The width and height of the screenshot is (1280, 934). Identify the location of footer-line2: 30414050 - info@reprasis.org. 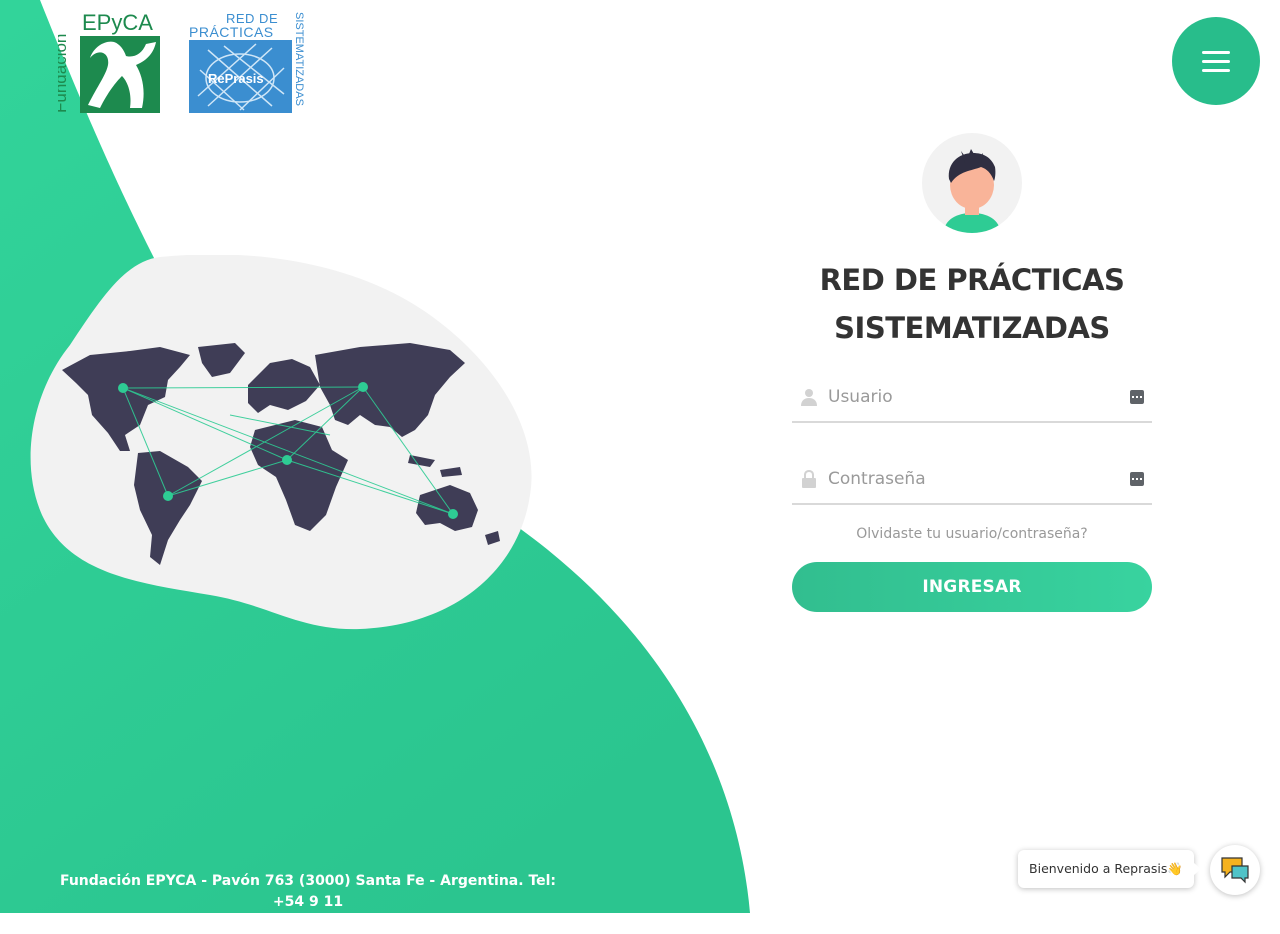
(308, 923).